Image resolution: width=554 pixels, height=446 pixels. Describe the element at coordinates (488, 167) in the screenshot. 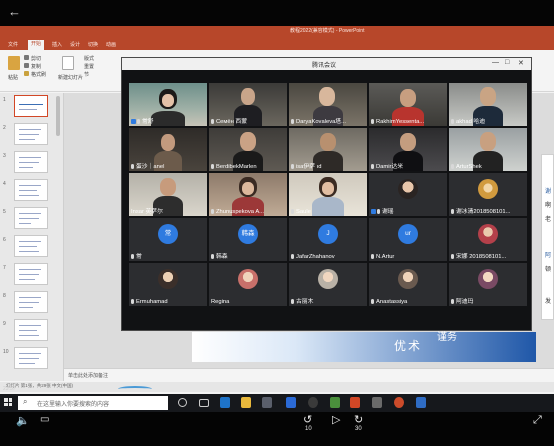

I see `participant-name: ArturShek` at that location.